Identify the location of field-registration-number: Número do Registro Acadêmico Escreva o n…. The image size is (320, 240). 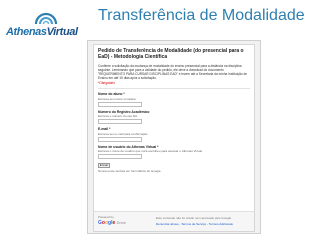
(174, 117).